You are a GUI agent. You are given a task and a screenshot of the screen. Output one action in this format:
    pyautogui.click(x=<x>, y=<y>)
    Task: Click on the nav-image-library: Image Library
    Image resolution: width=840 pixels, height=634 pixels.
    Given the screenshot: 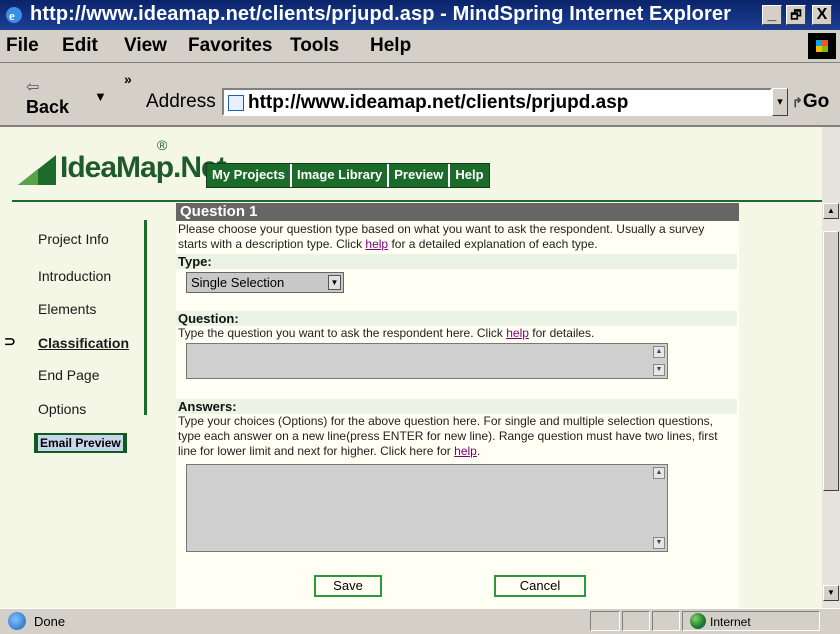 What is the action you would take?
    pyautogui.click(x=341, y=175)
    